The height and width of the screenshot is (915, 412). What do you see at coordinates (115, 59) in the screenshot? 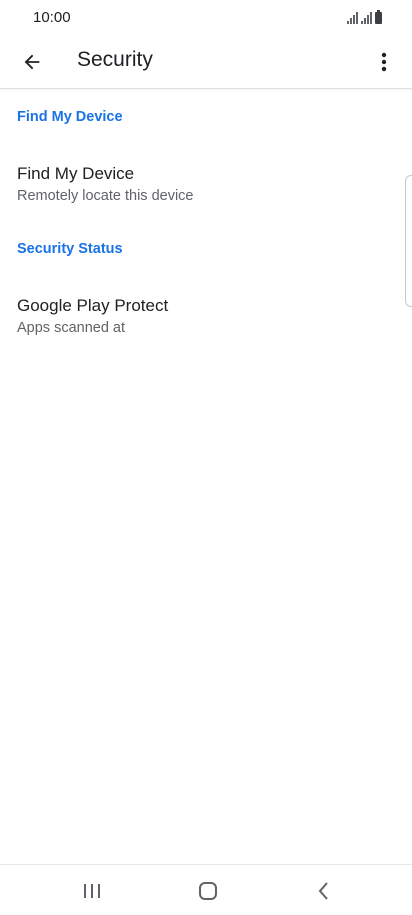
I see `page-title: Security` at bounding box center [115, 59].